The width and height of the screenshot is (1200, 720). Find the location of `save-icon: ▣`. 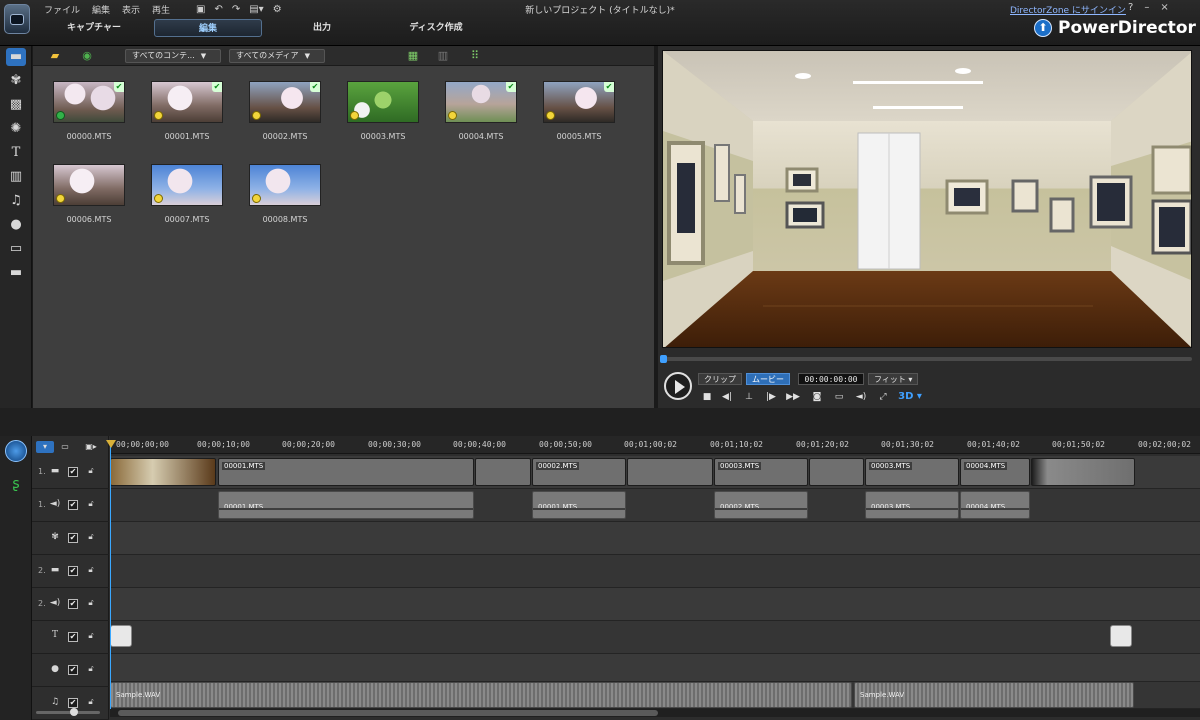

save-icon: ▣ is located at coordinates (200, 9).